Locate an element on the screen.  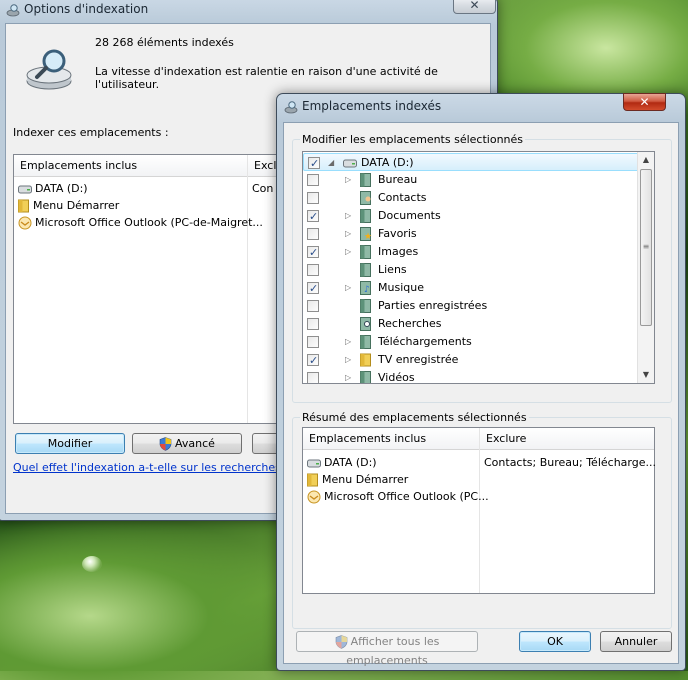
tree-item-label: Musique is located at coordinates (401, 287).